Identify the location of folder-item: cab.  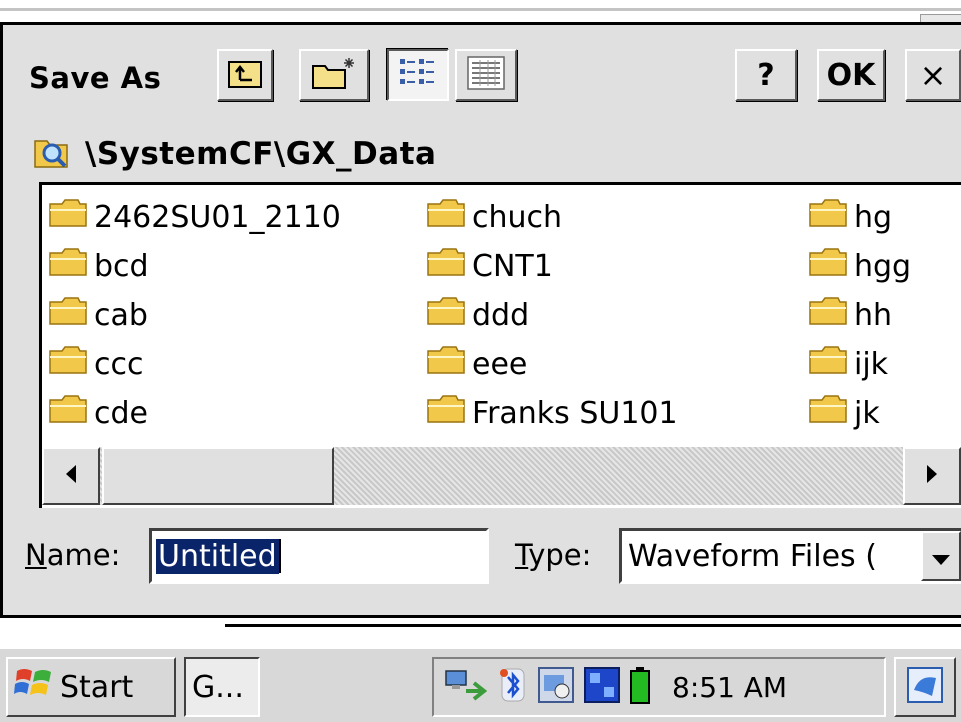
(98, 315).